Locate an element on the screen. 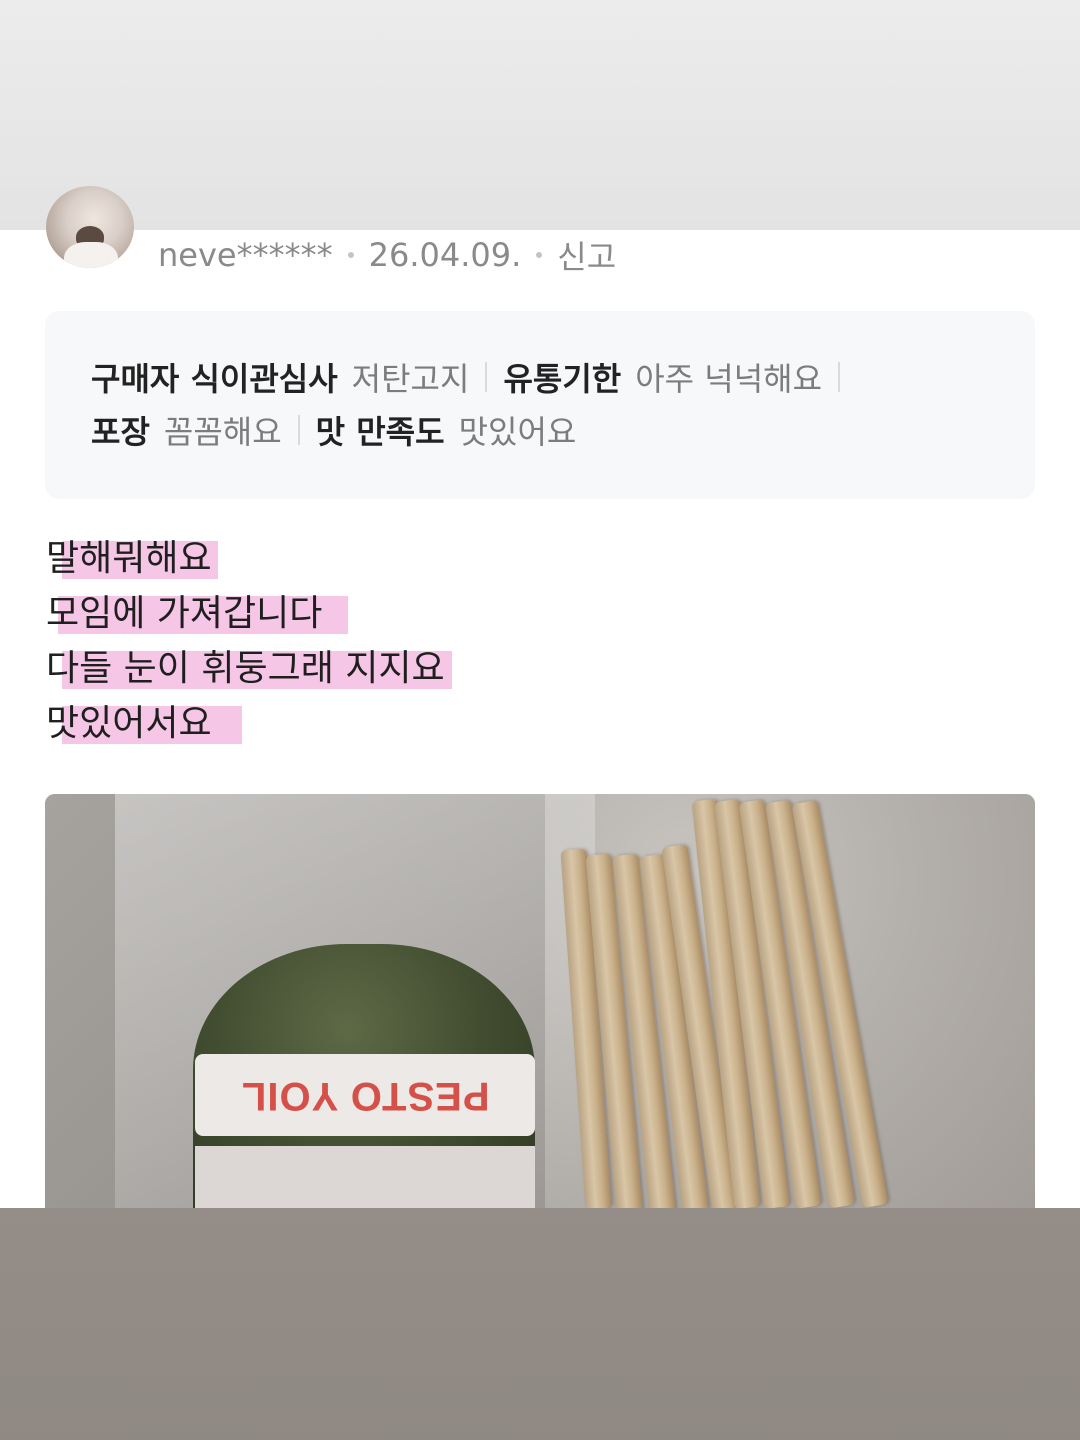 The width and height of the screenshot is (1080, 1440). pesto-container-base is located at coordinates (365, 1177).